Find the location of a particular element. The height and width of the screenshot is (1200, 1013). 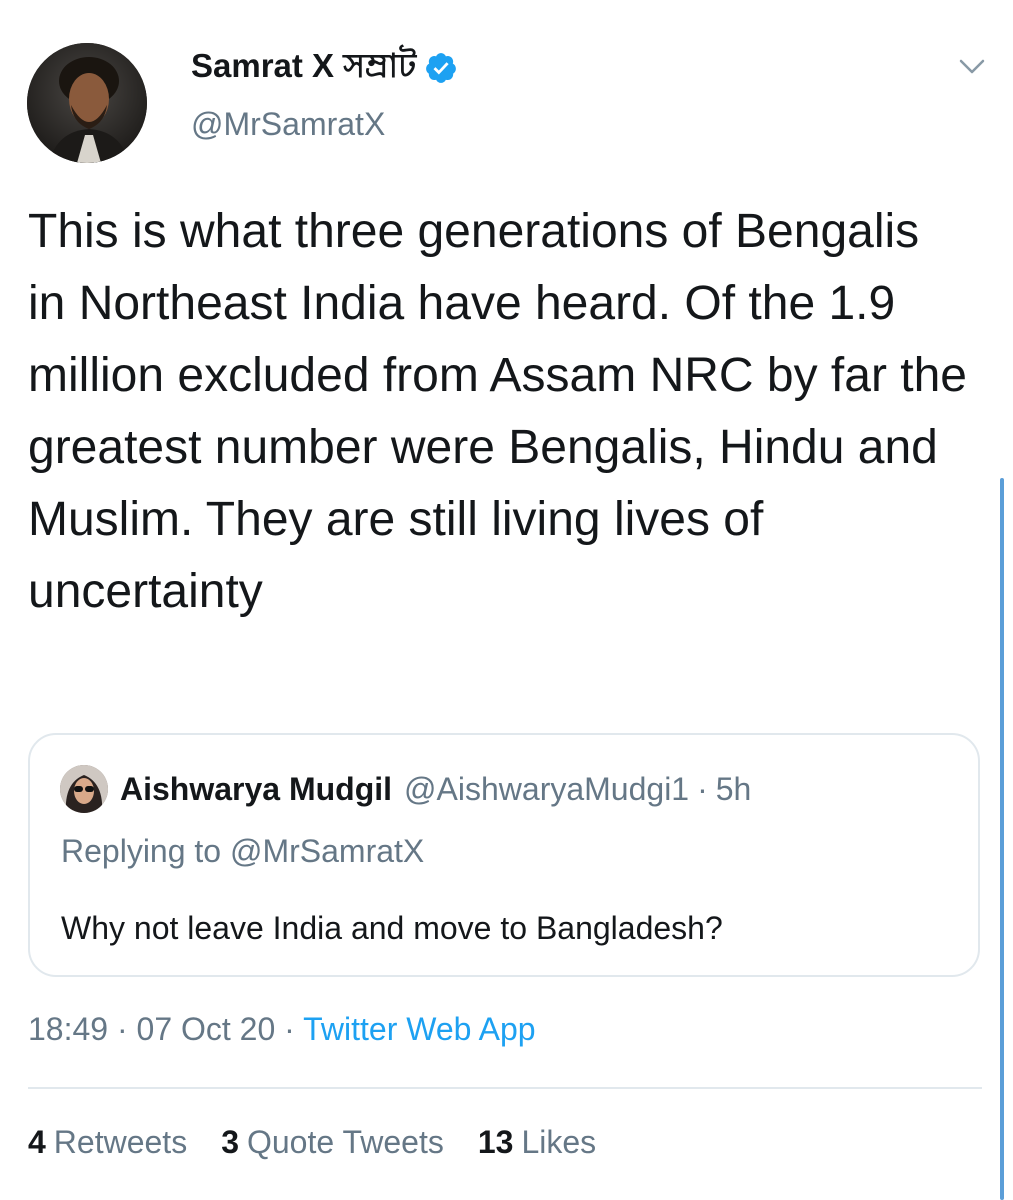

tweet-meta: 18:49 · 07 Oct 20 · Twitter Web App is located at coordinates (282, 1029).